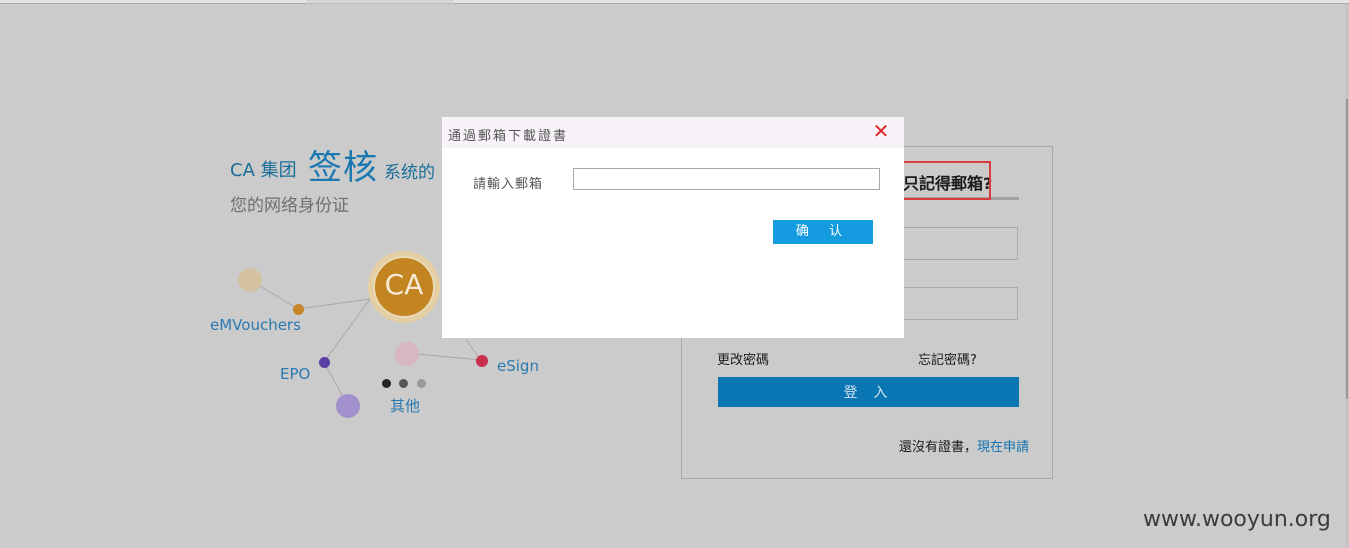 The width and height of the screenshot is (1349, 548). What do you see at coordinates (868, 392) in the screenshot?
I see `login-button: 登 入` at bounding box center [868, 392].